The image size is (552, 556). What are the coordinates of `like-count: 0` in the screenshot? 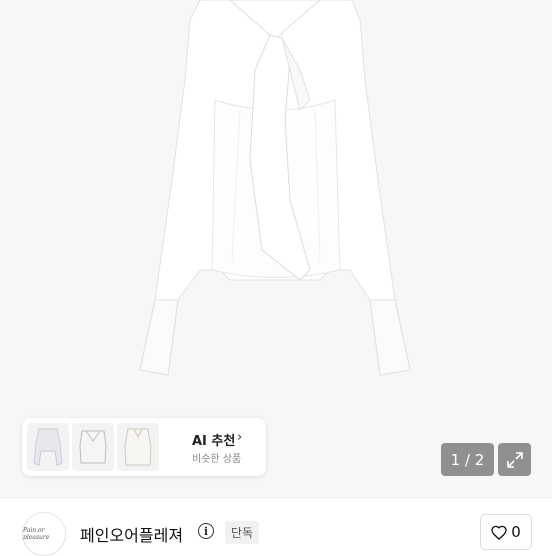 It's located at (516, 532).